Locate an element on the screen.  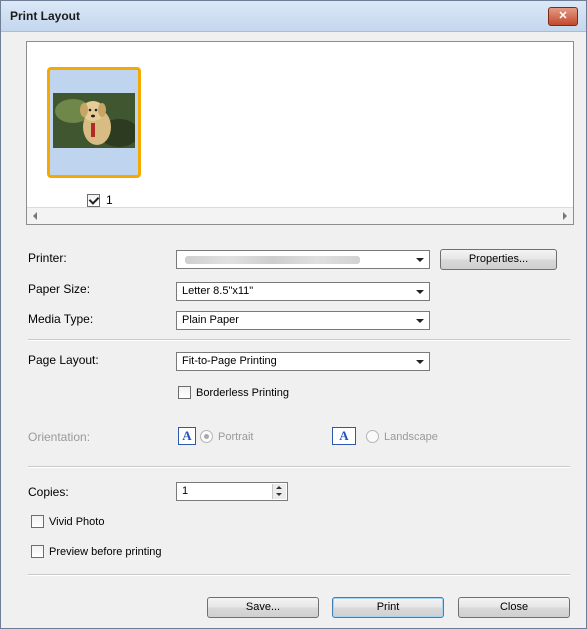
portrait-label: Portrait is located at coordinates (236, 436).